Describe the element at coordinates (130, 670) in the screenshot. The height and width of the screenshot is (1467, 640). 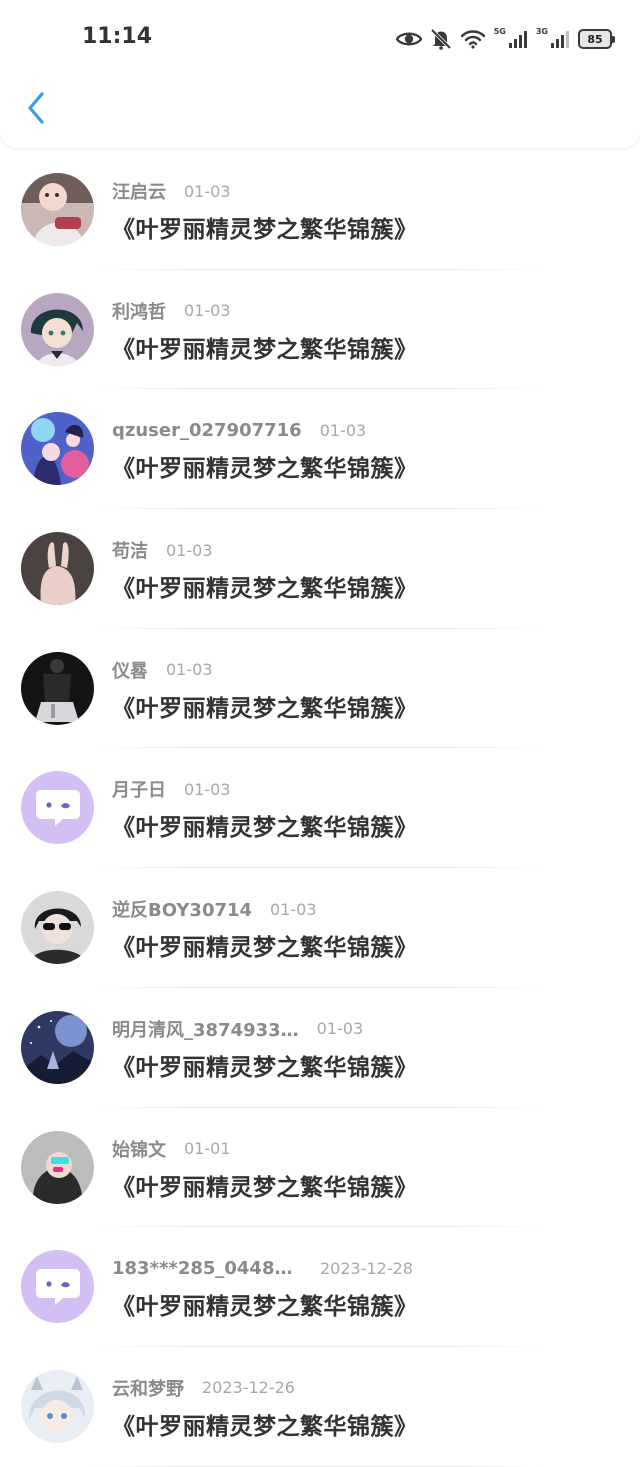
I see `user-name: 仪晷` at that location.